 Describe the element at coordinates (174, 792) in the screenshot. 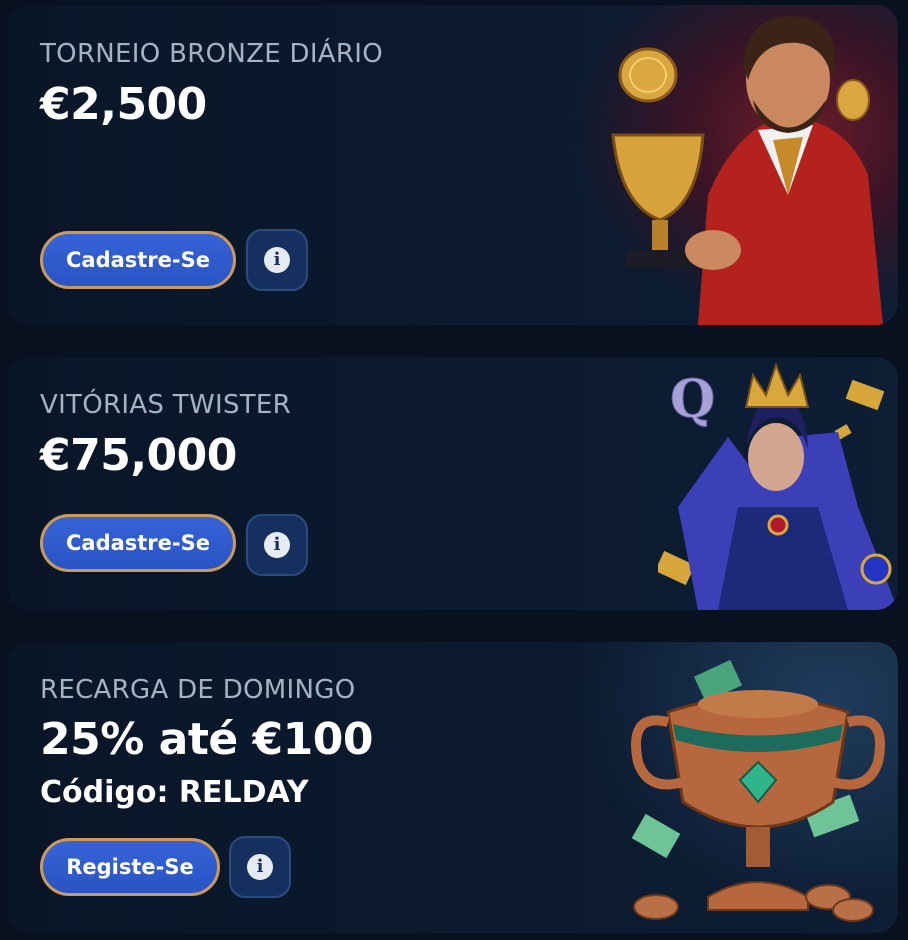

I see `promo-code: Código: RELDAY` at that location.